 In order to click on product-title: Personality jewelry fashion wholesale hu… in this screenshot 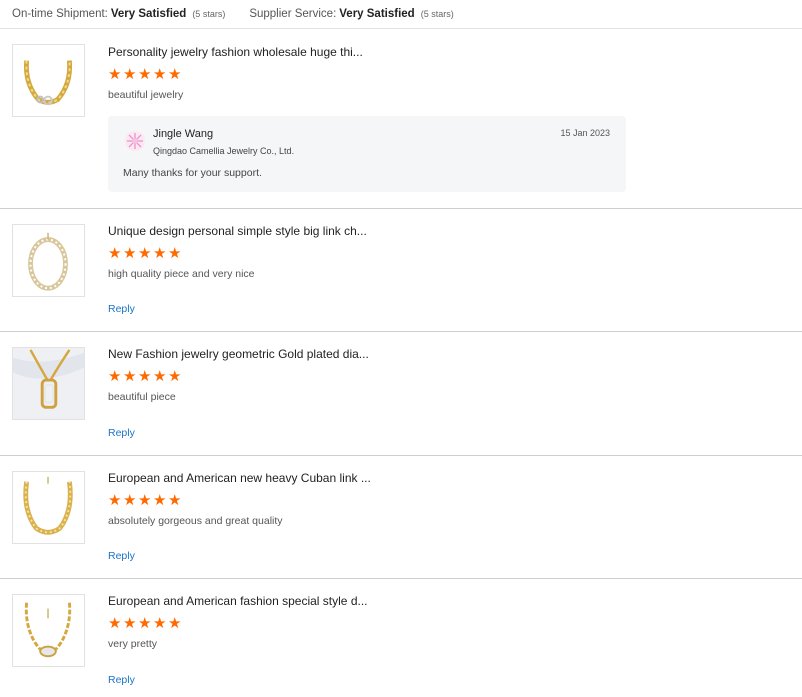, I will do `click(449, 52)`.